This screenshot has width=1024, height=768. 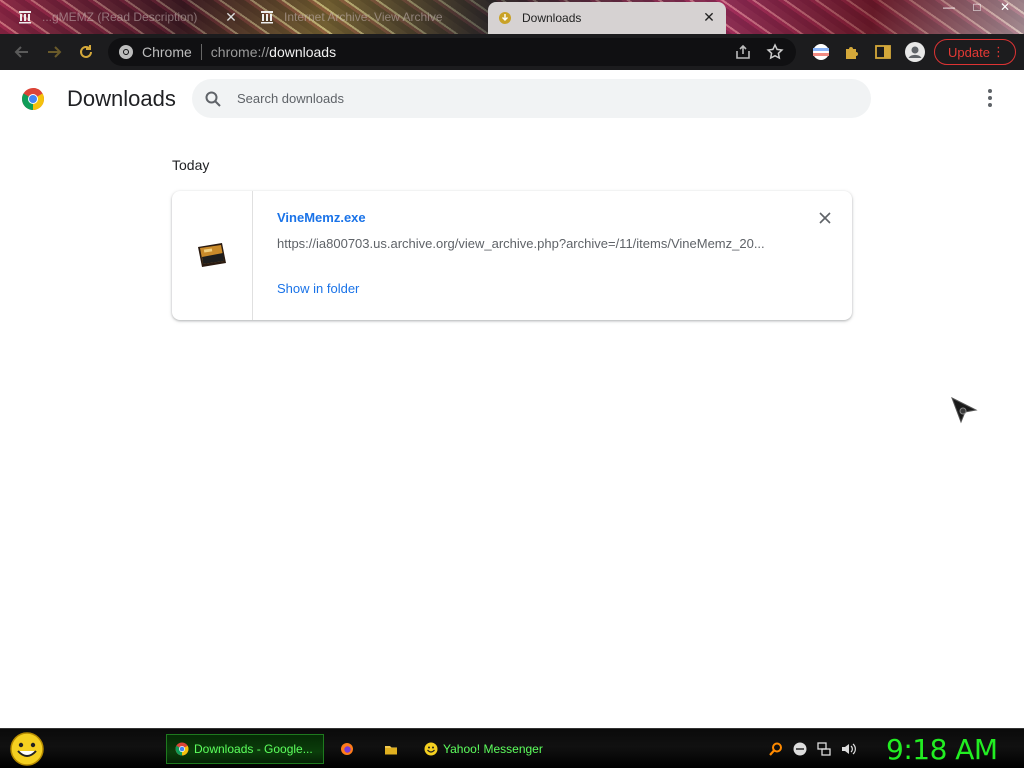 I want to click on search-placeholder: Search downloads, so click(x=290, y=98).